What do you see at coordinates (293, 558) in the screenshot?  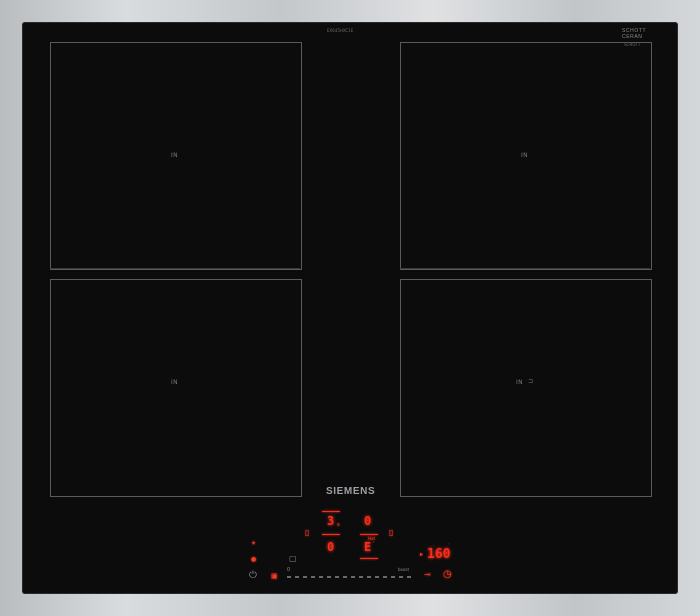 I see `move-mode-icon: ▢` at bounding box center [293, 558].